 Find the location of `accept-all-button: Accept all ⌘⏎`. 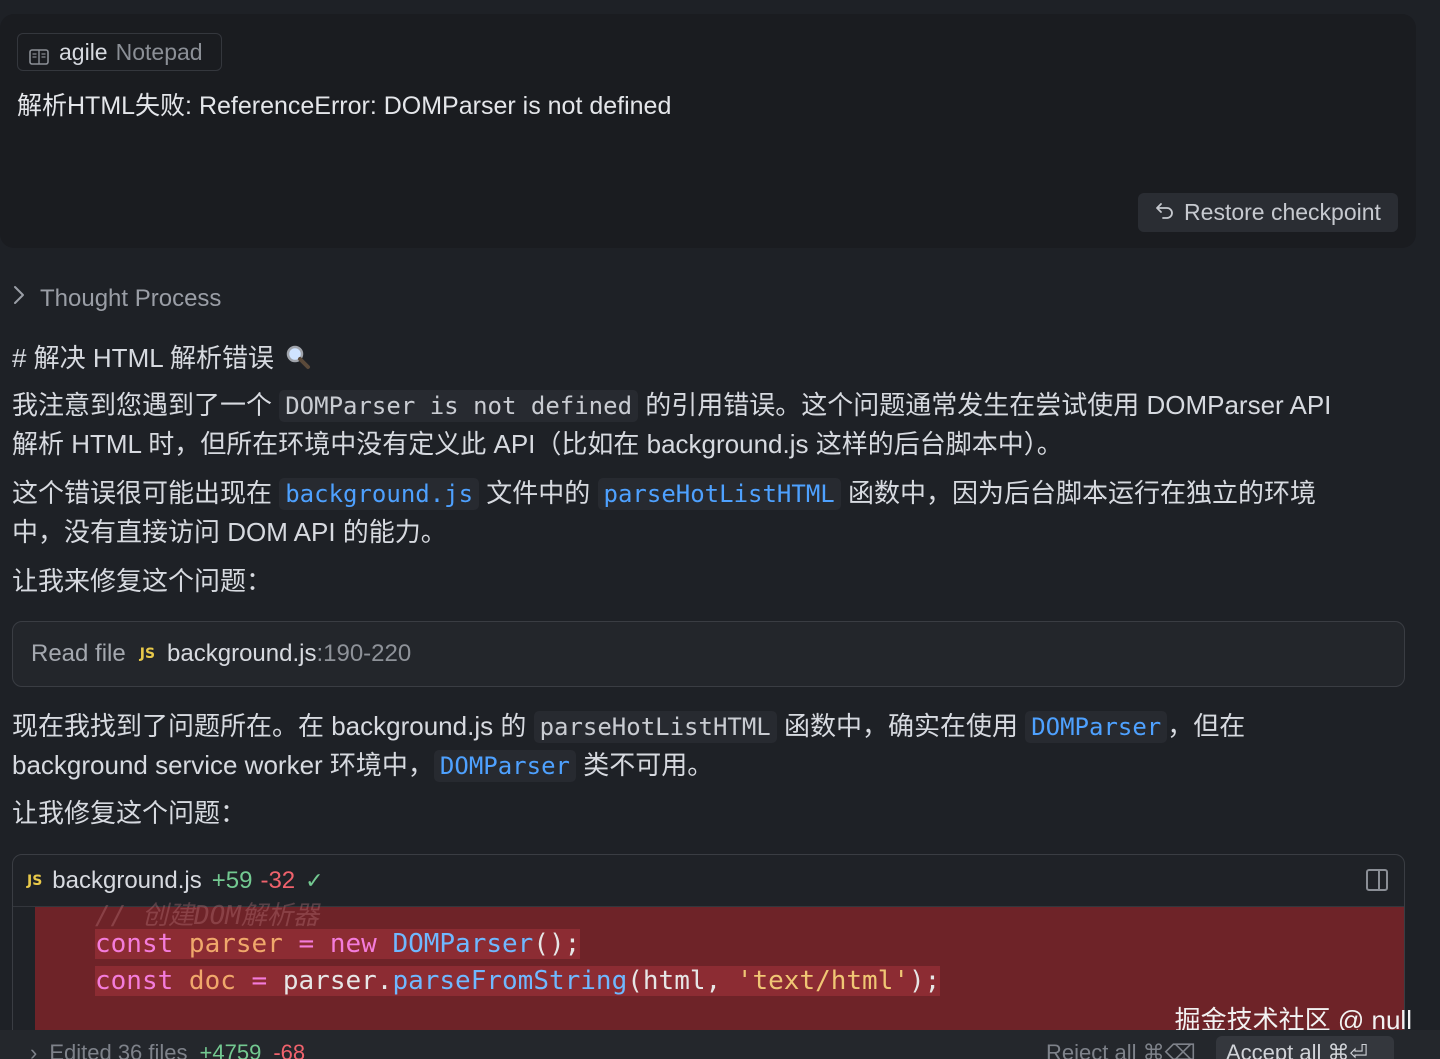

accept-all-button: Accept all ⌘⏎ is located at coordinates (1305, 1047).